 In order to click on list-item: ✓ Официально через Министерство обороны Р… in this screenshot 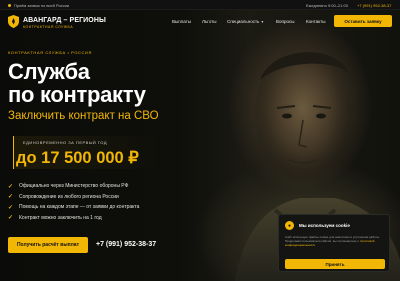, I will do `click(73, 186)`.